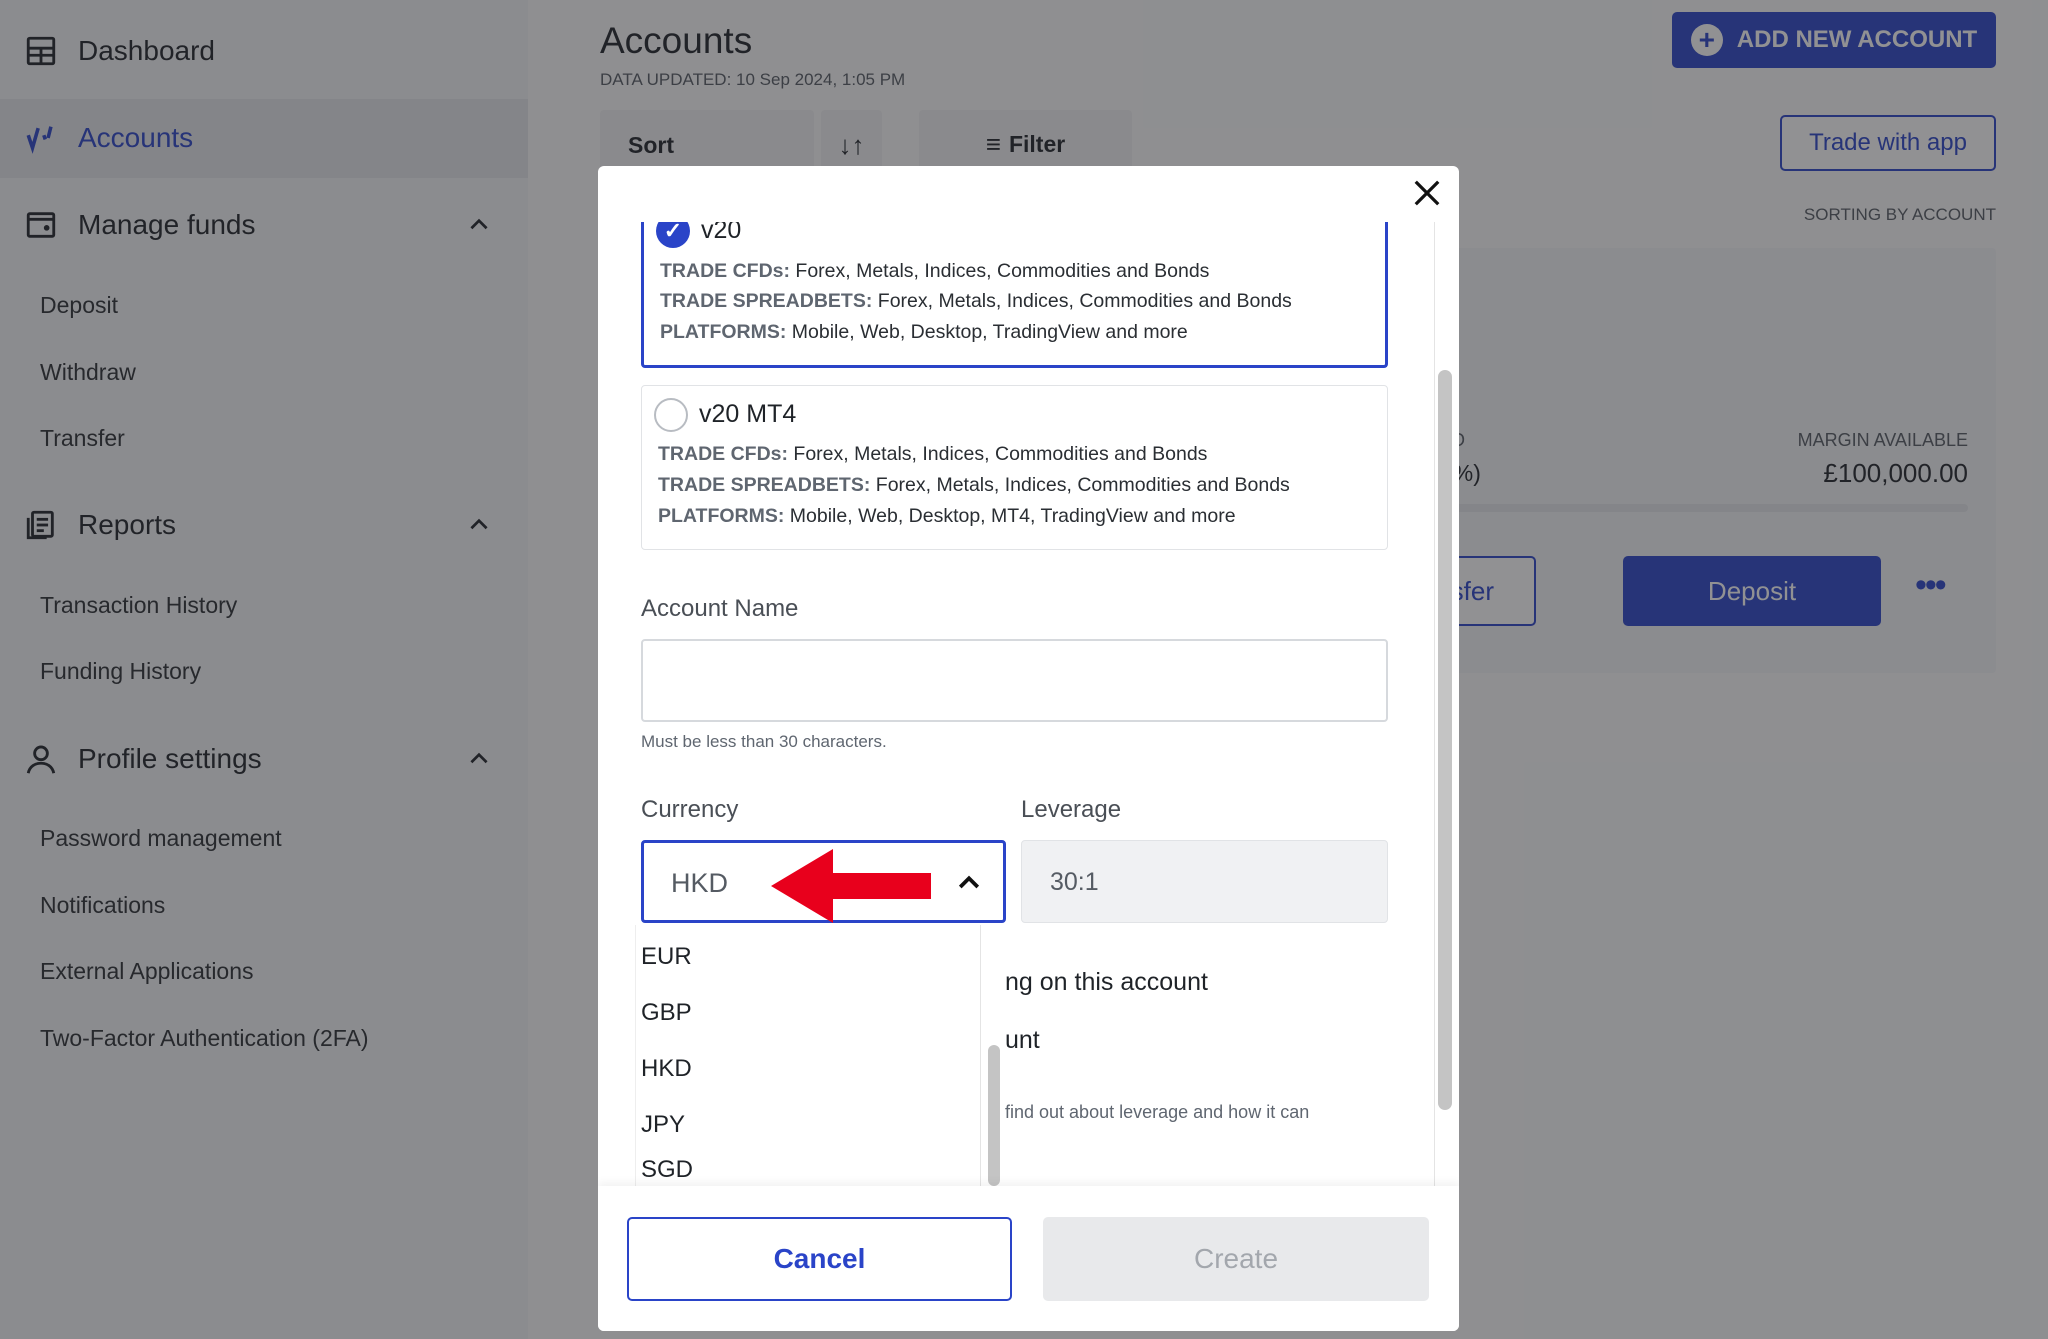 The height and width of the screenshot is (1339, 2048). I want to click on leverage-info-partial: find out about leverage and how it can, so click(1157, 1112).